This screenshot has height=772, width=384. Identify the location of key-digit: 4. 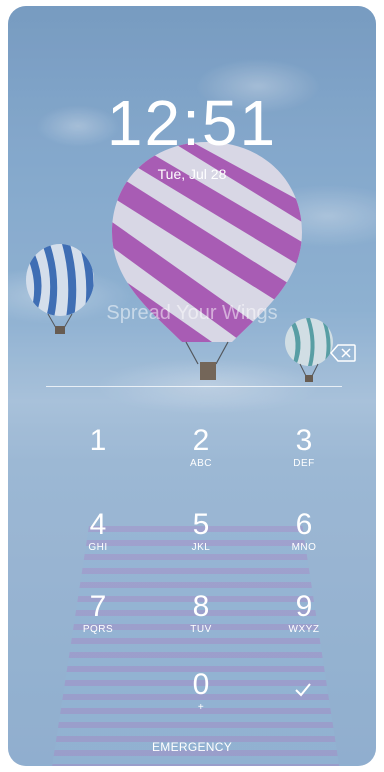
(98, 524).